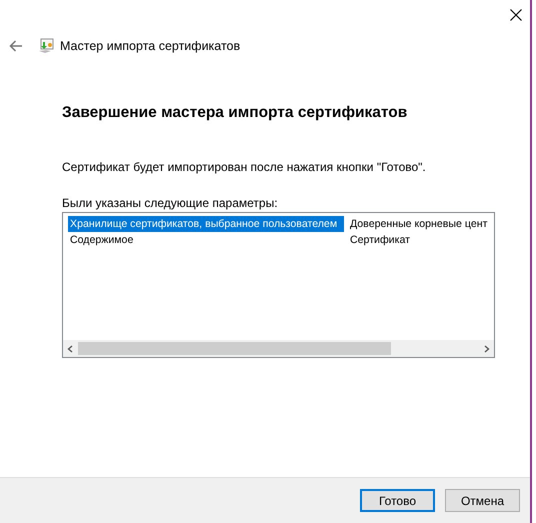 This screenshot has height=523, width=536. What do you see at coordinates (379, 240) in the screenshot?
I see `parameter-value: Сертификат` at bounding box center [379, 240].